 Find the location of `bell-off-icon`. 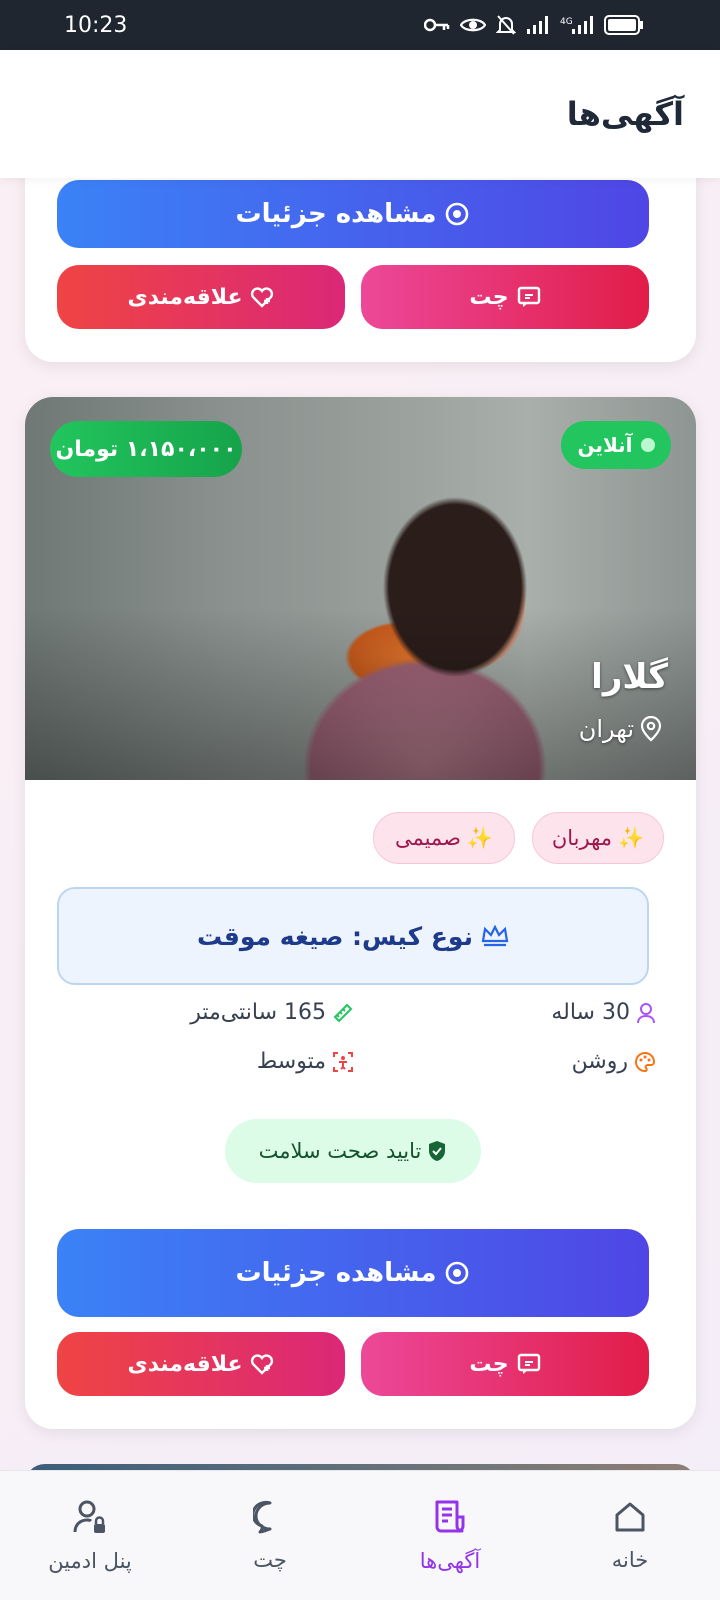

bell-off-icon is located at coordinates (506, 25).